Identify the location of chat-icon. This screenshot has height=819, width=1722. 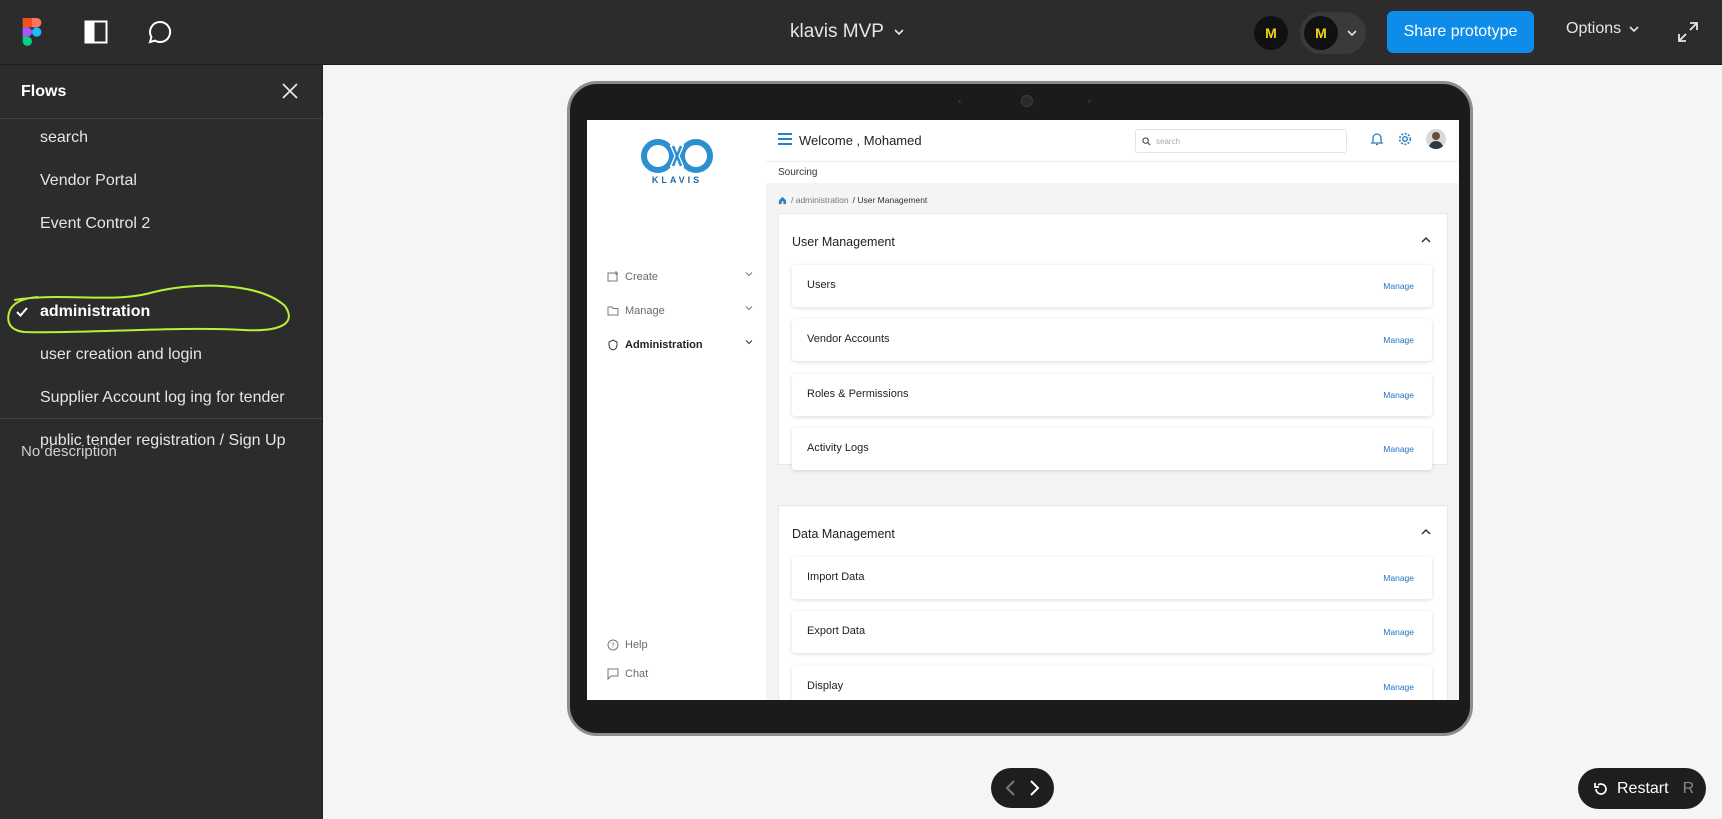
(613, 674).